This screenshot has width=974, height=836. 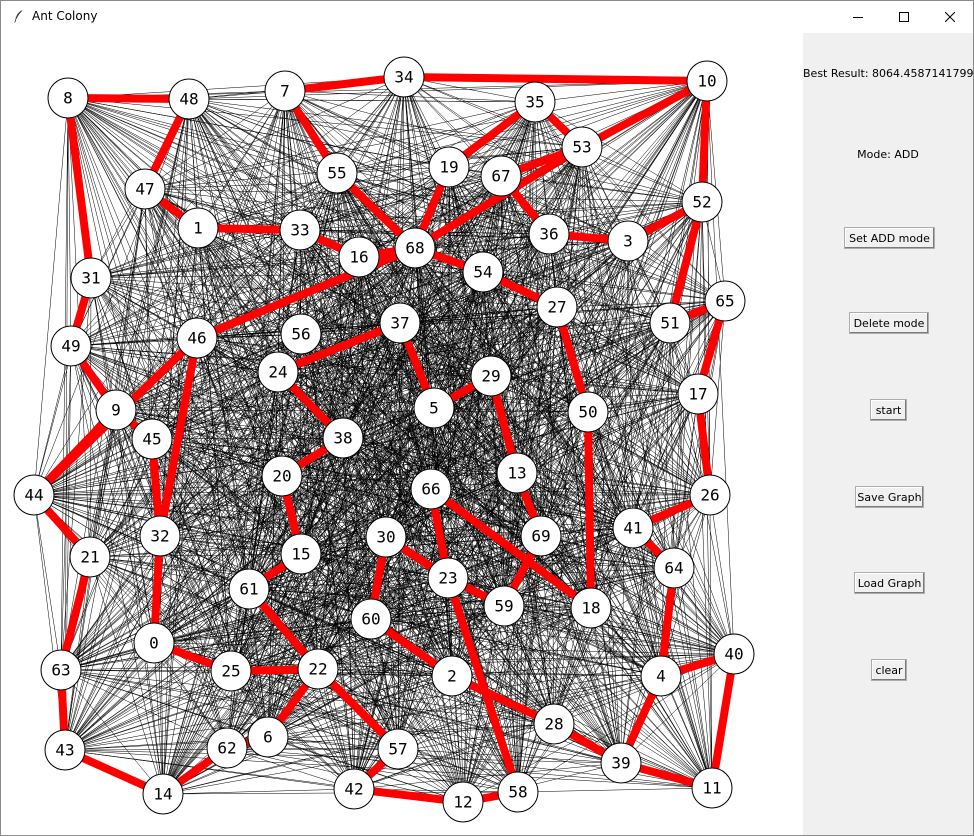 I want to click on node-label: 50, so click(x=587, y=412).